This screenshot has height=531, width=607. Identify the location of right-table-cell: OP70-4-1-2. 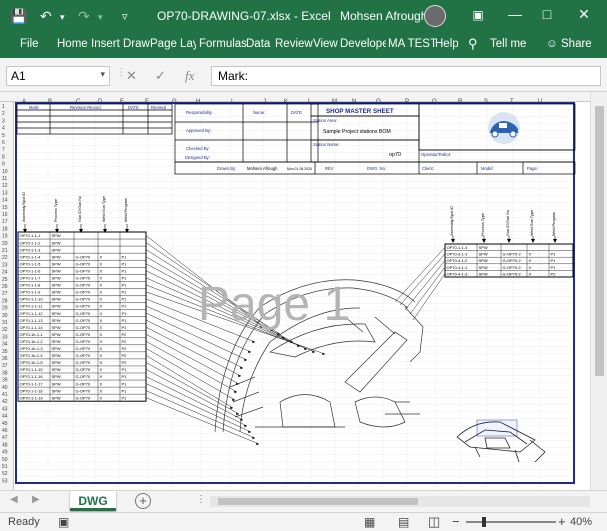
(458, 260).